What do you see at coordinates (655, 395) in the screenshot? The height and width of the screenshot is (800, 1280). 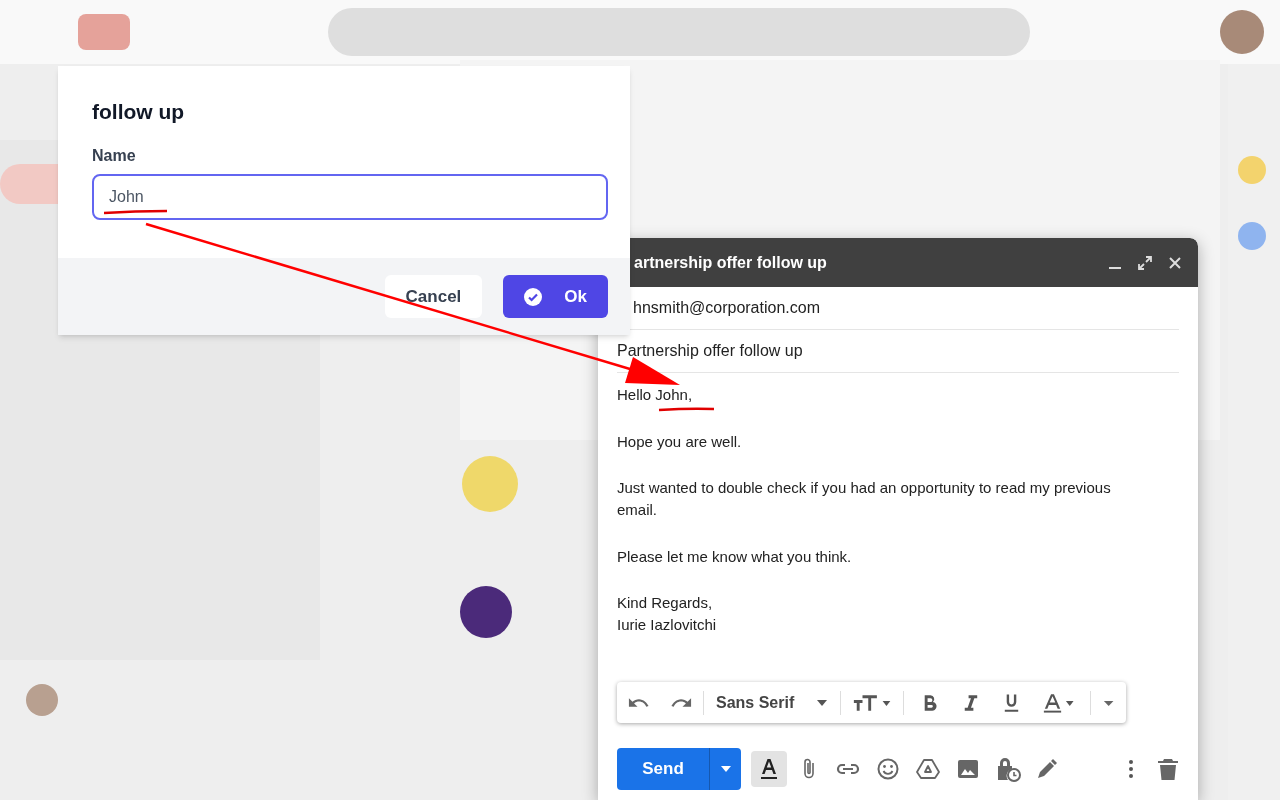 I see `body-paragraph: Hello John,` at bounding box center [655, 395].